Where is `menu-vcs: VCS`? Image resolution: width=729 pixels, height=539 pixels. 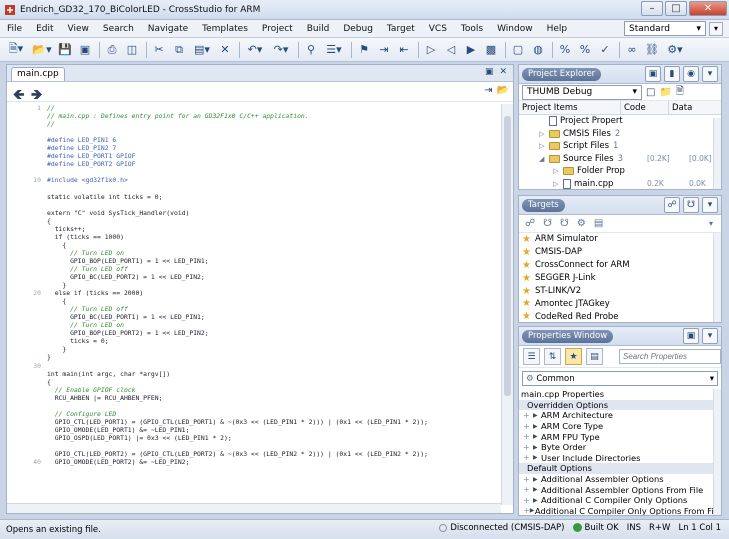
menu-vcs: VCS is located at coordinates (438, 29).